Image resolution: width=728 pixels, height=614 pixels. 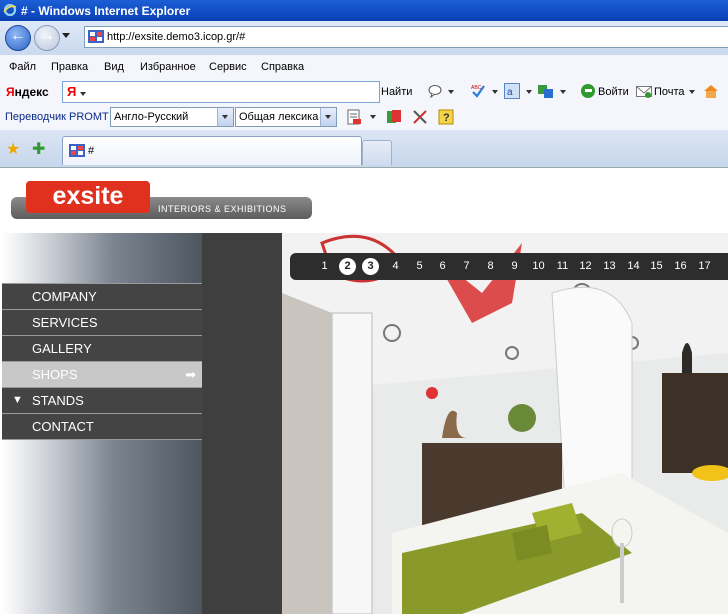 What do you see at coordinates (711, 91) in the screenshot?
I see `home-icon` at bounding box center [711, 91].